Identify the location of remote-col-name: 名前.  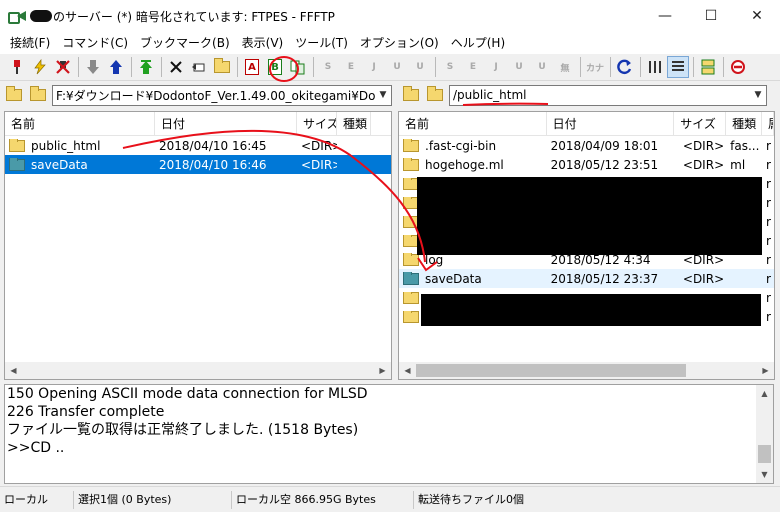
(473, 123).